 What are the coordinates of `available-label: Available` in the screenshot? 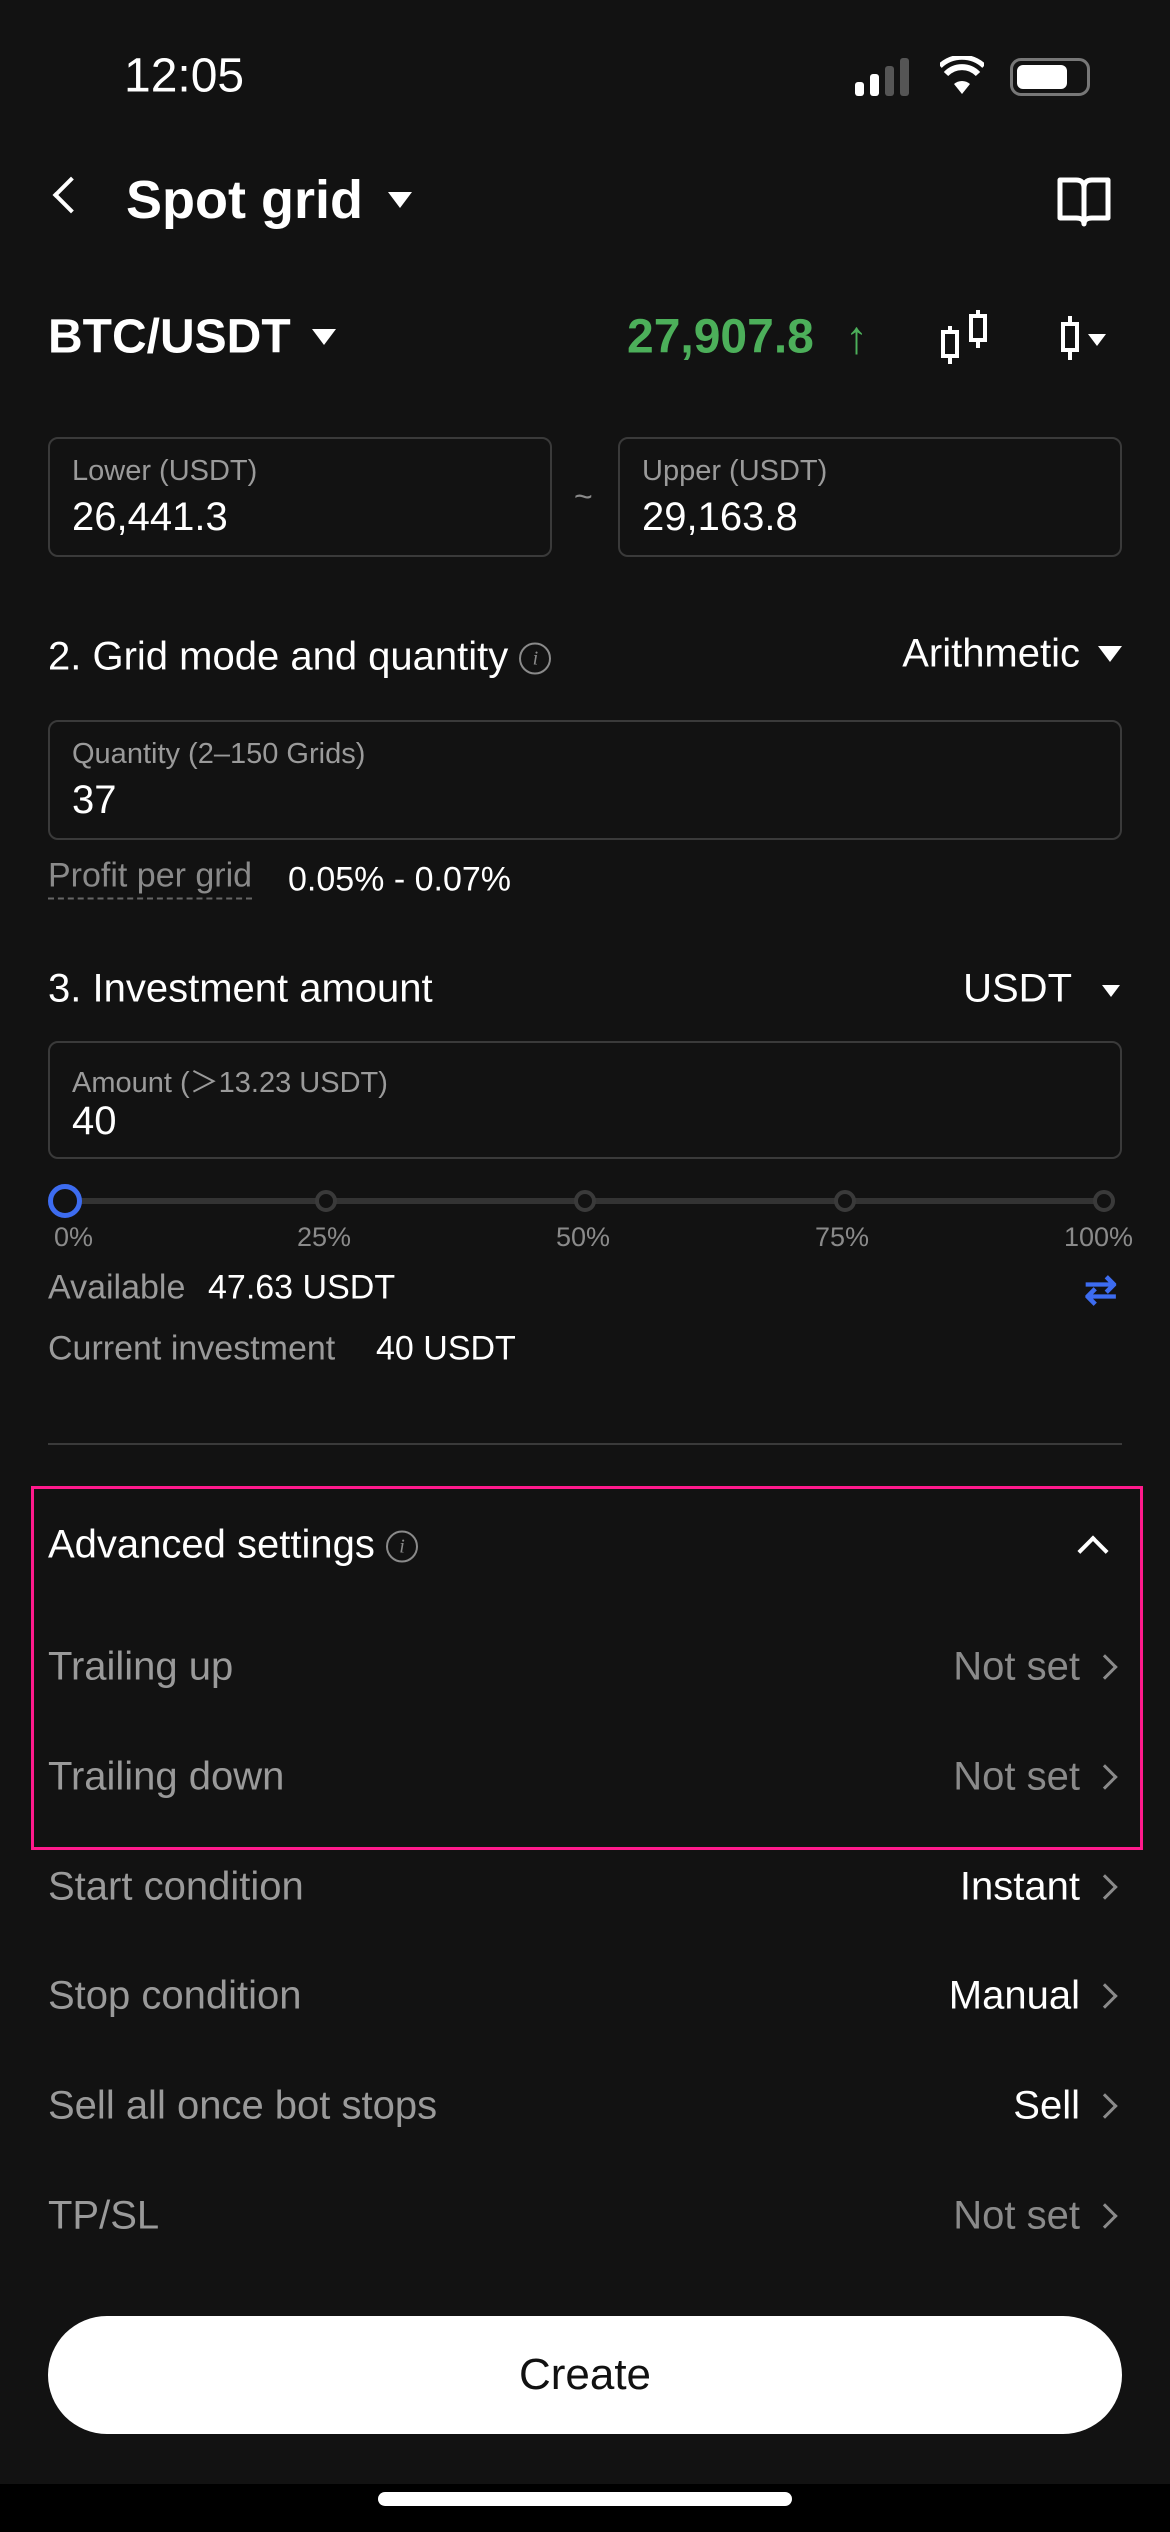 It's located at (117, 1287).